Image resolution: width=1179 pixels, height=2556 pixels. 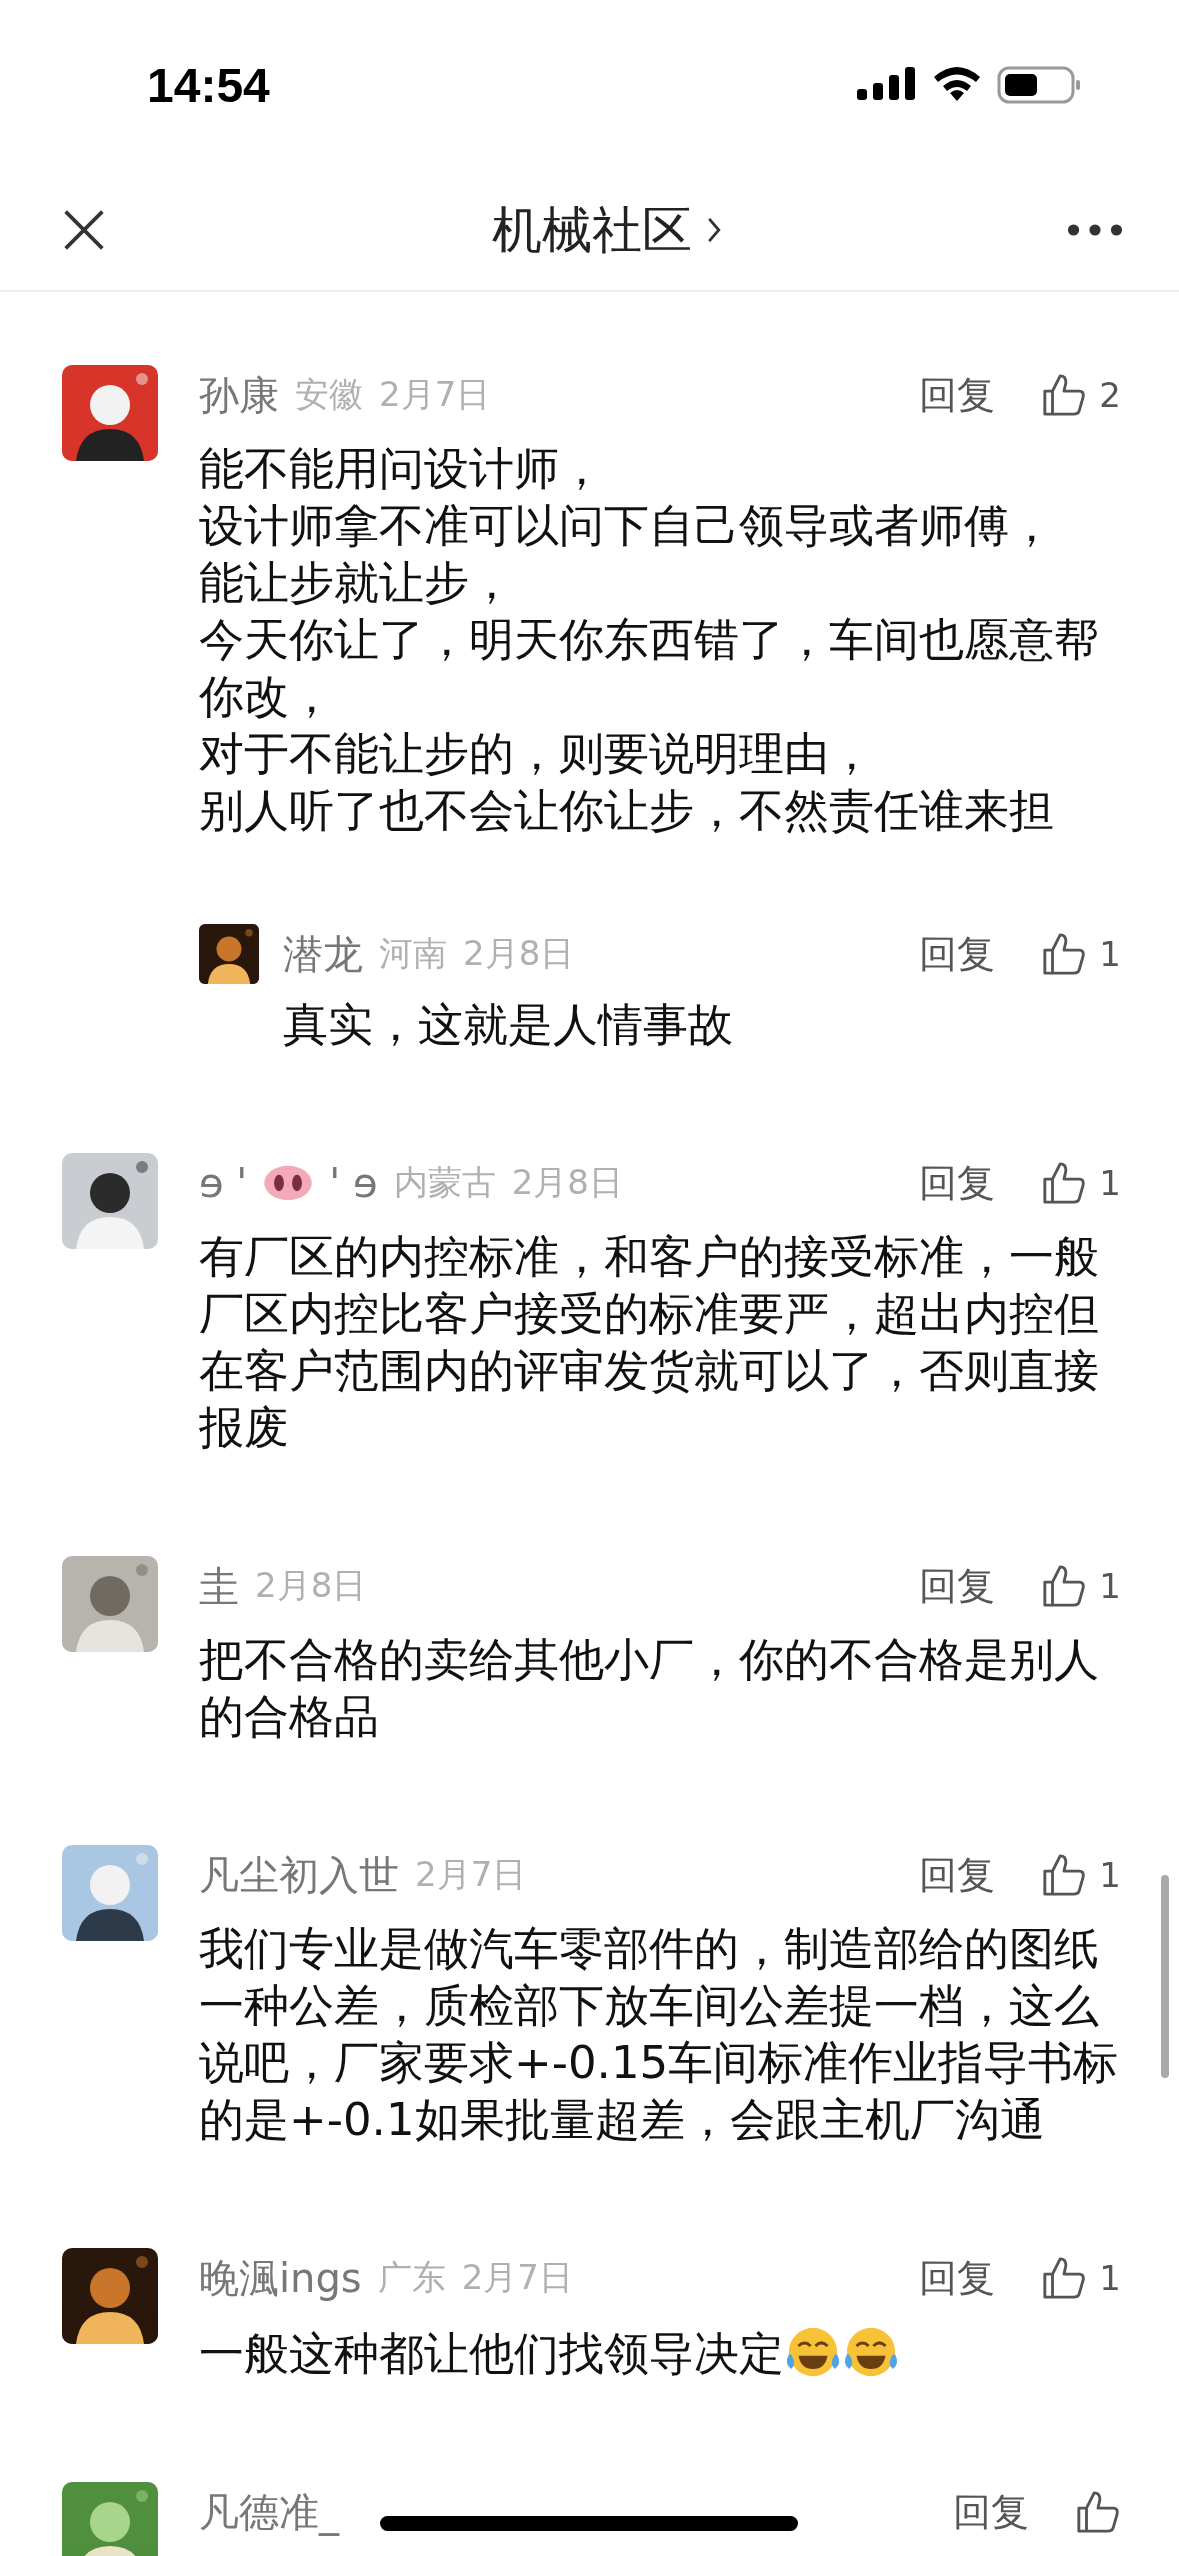 What do you see at coordinates (1165, 1976) in the screenshot?
I see `scrollbar` at bounding box center [1165, 1976].